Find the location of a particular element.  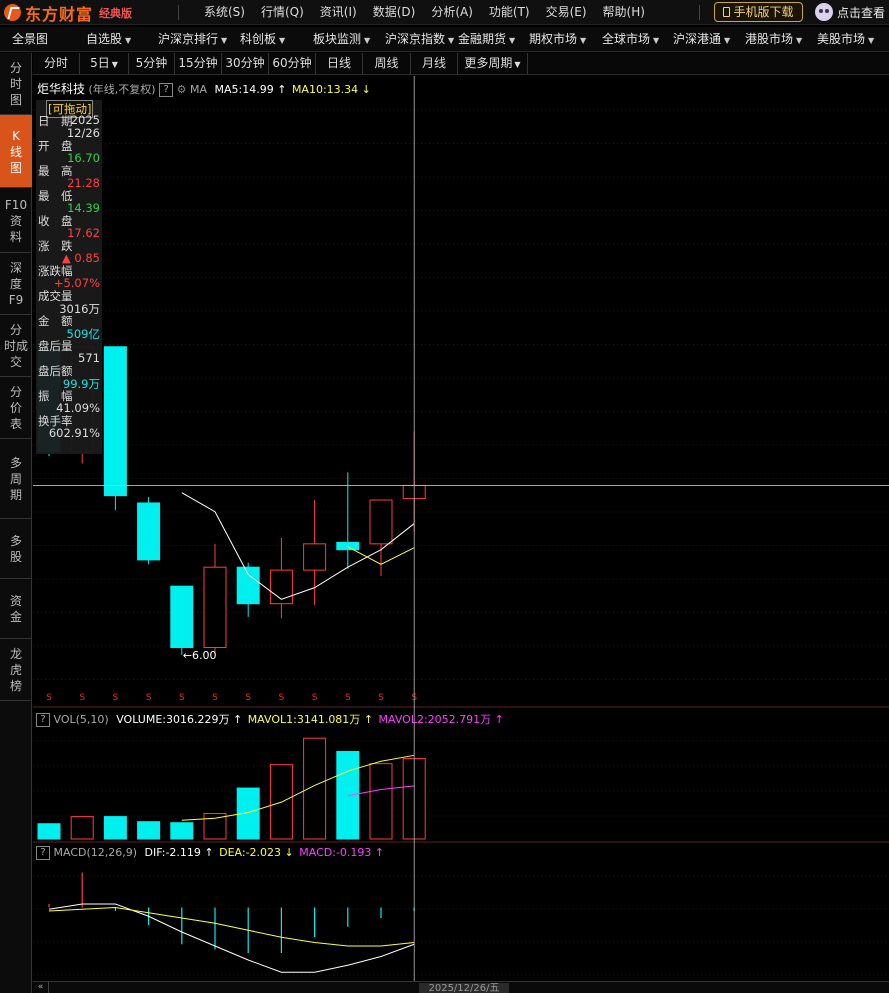

left-tab-label: 价 is located at coordinates (15, 408).